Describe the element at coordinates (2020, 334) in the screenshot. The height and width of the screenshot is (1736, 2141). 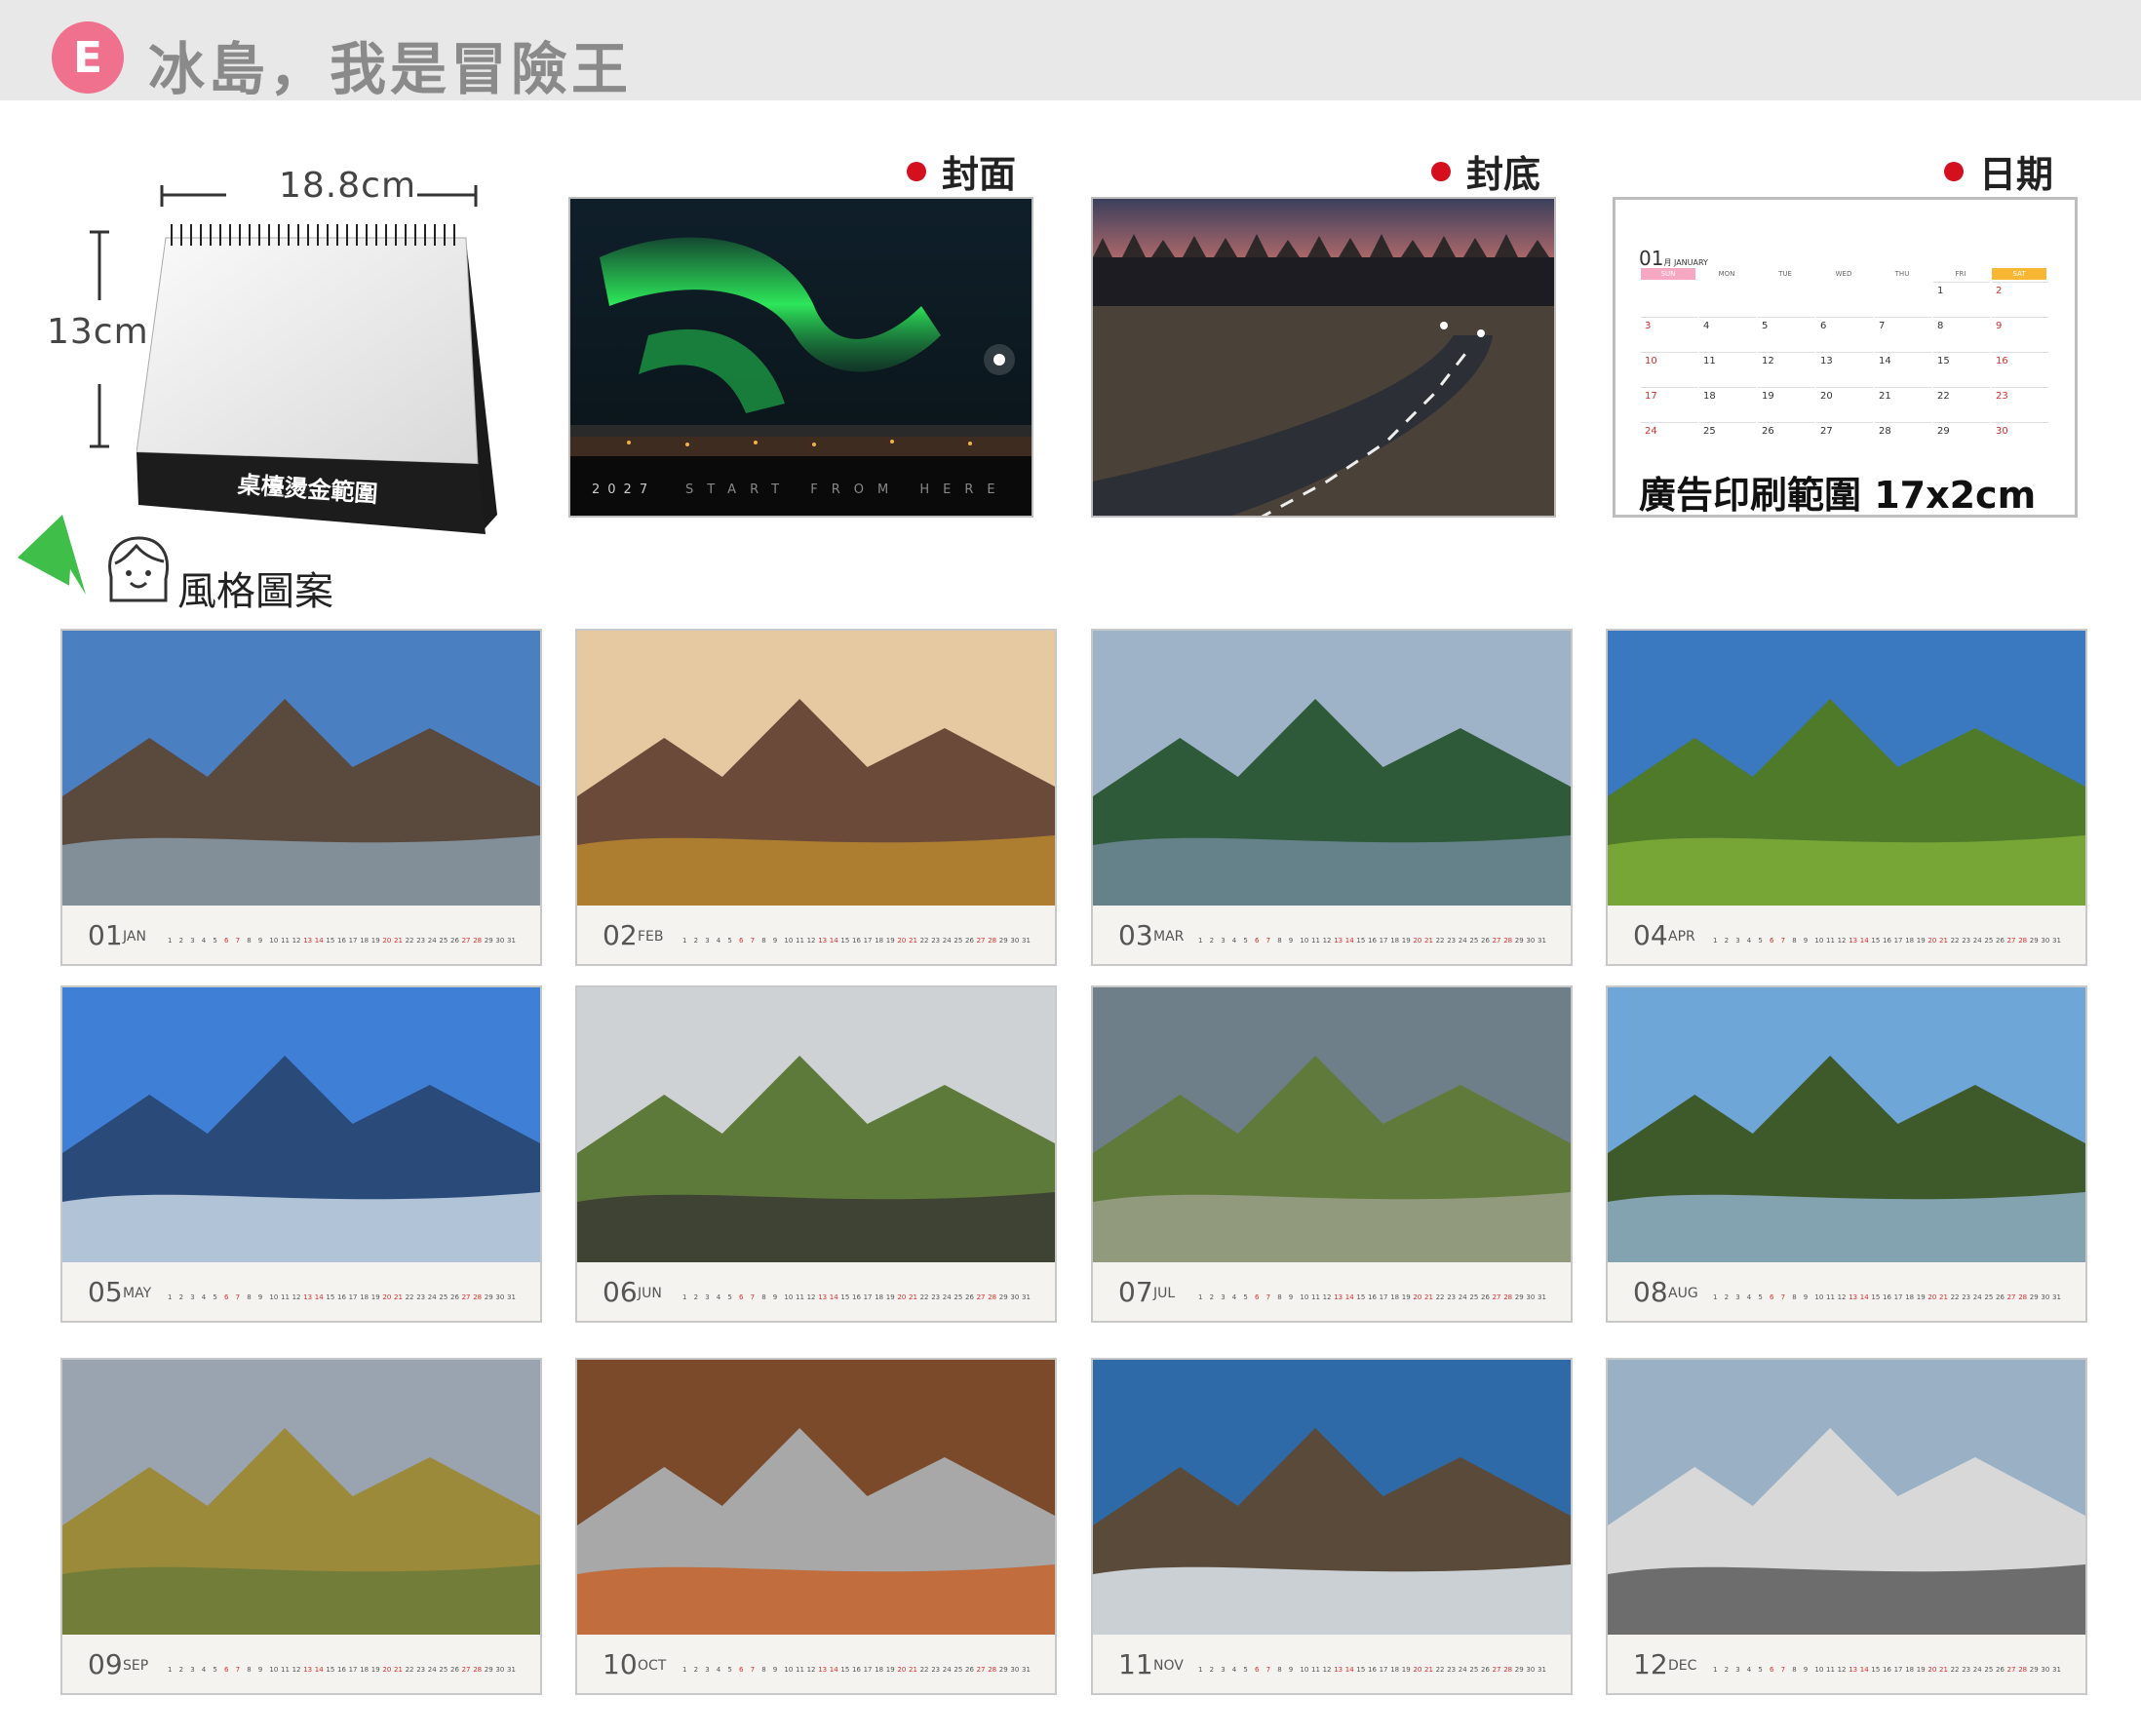
I see `date-cell: 9` at that location.